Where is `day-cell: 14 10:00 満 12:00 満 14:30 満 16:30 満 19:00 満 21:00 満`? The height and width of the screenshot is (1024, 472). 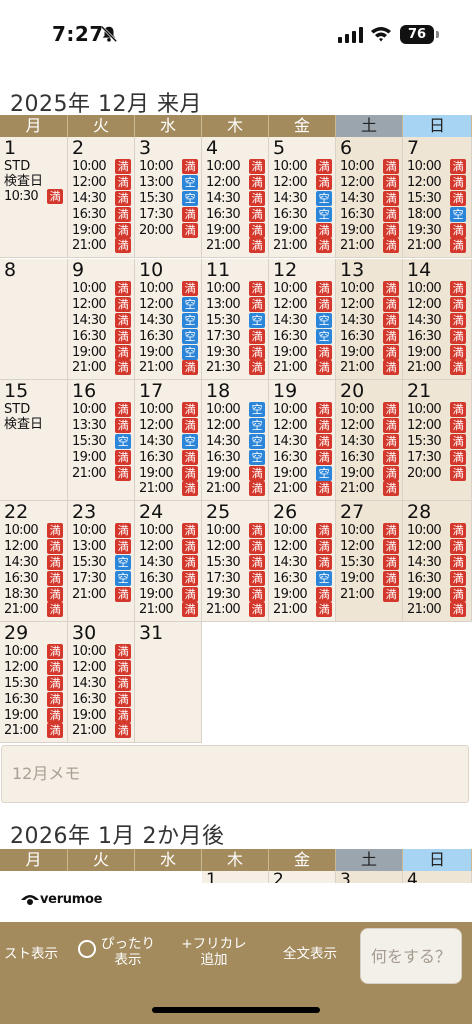 day-cell: 14 10:00 満 12:00 満 14:30 満 16:30 満 19:00 満 21:00 満 is located at coordinates (437, 319).